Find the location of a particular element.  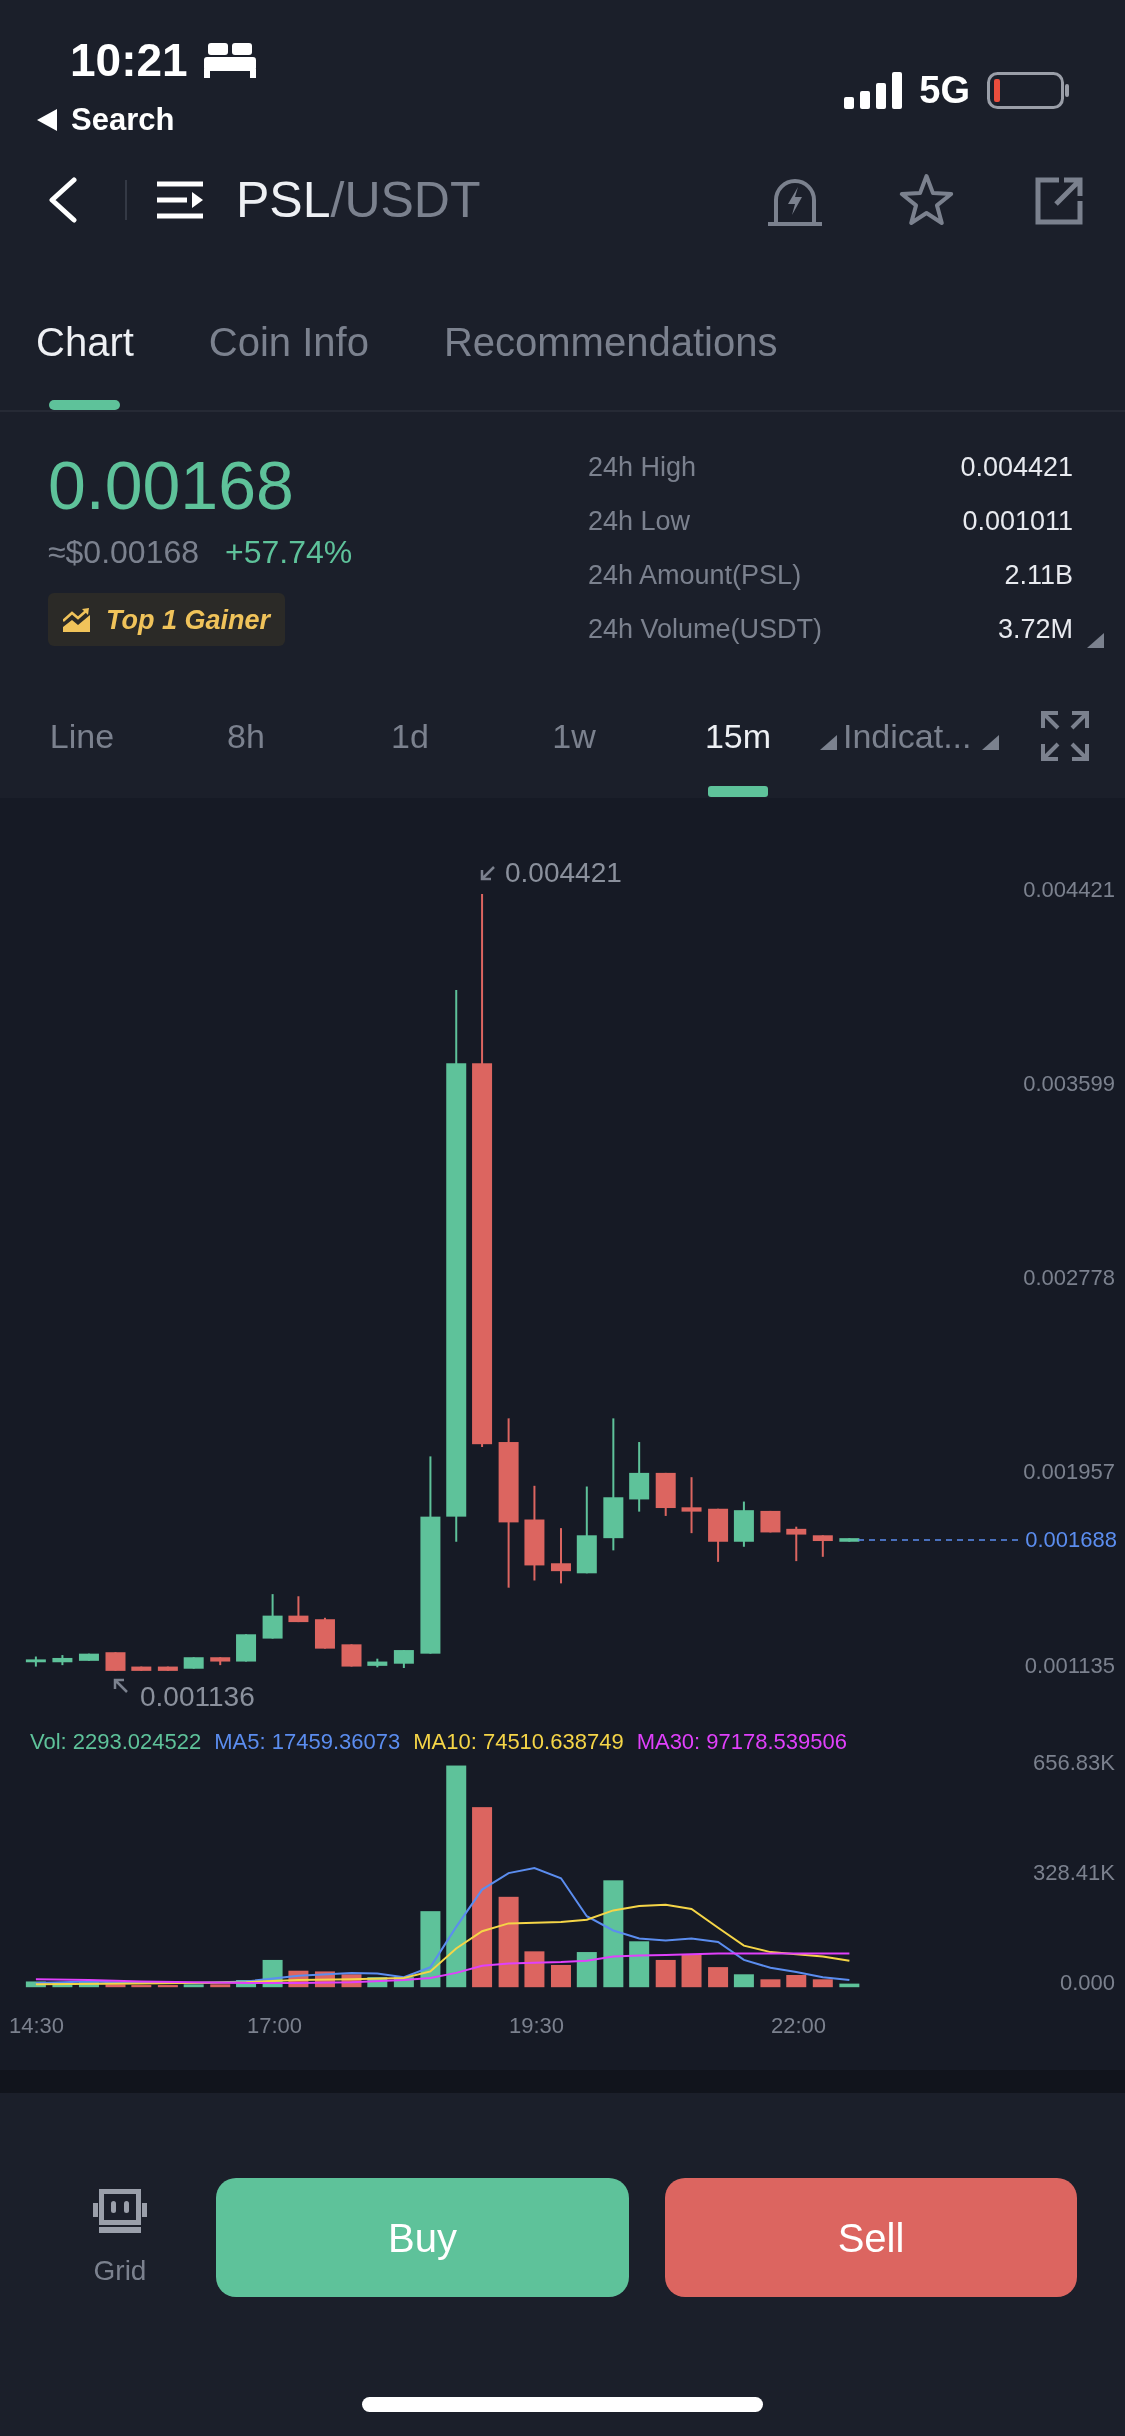

stat-value: 0.004421 is located at coordinates (1016, 467).